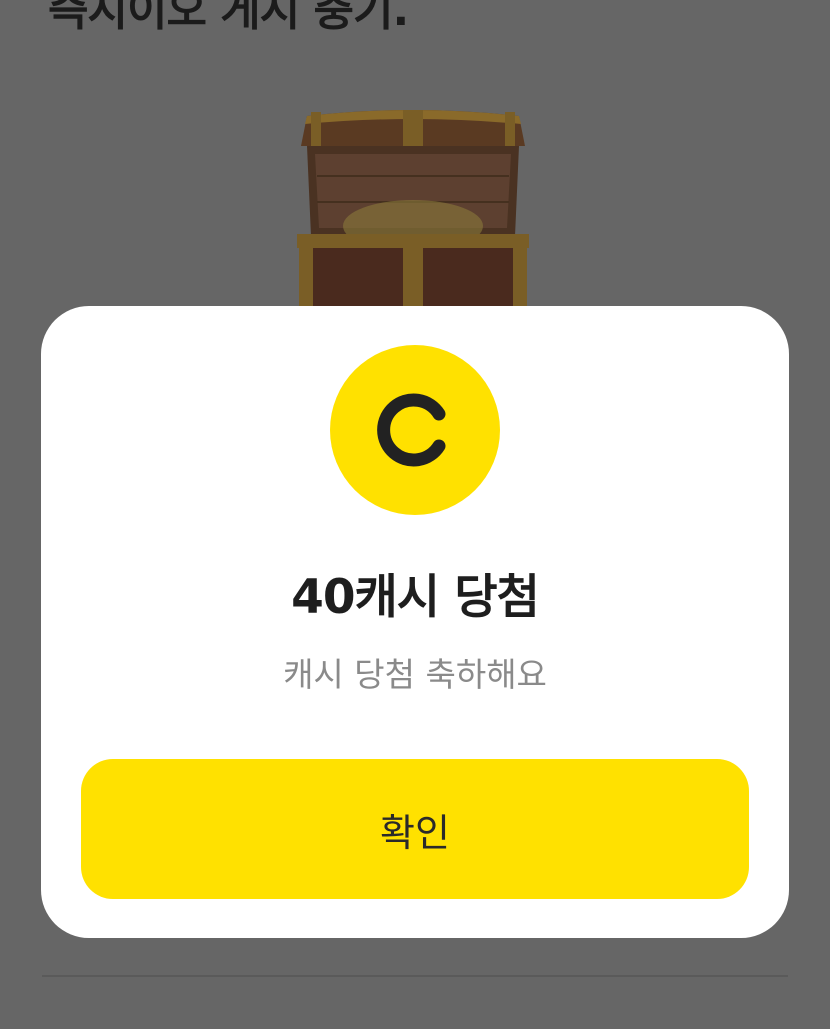 Image resolution: width=830 pixels, height=1029 pixels. I want to click on background-divider, so click(415, 976).